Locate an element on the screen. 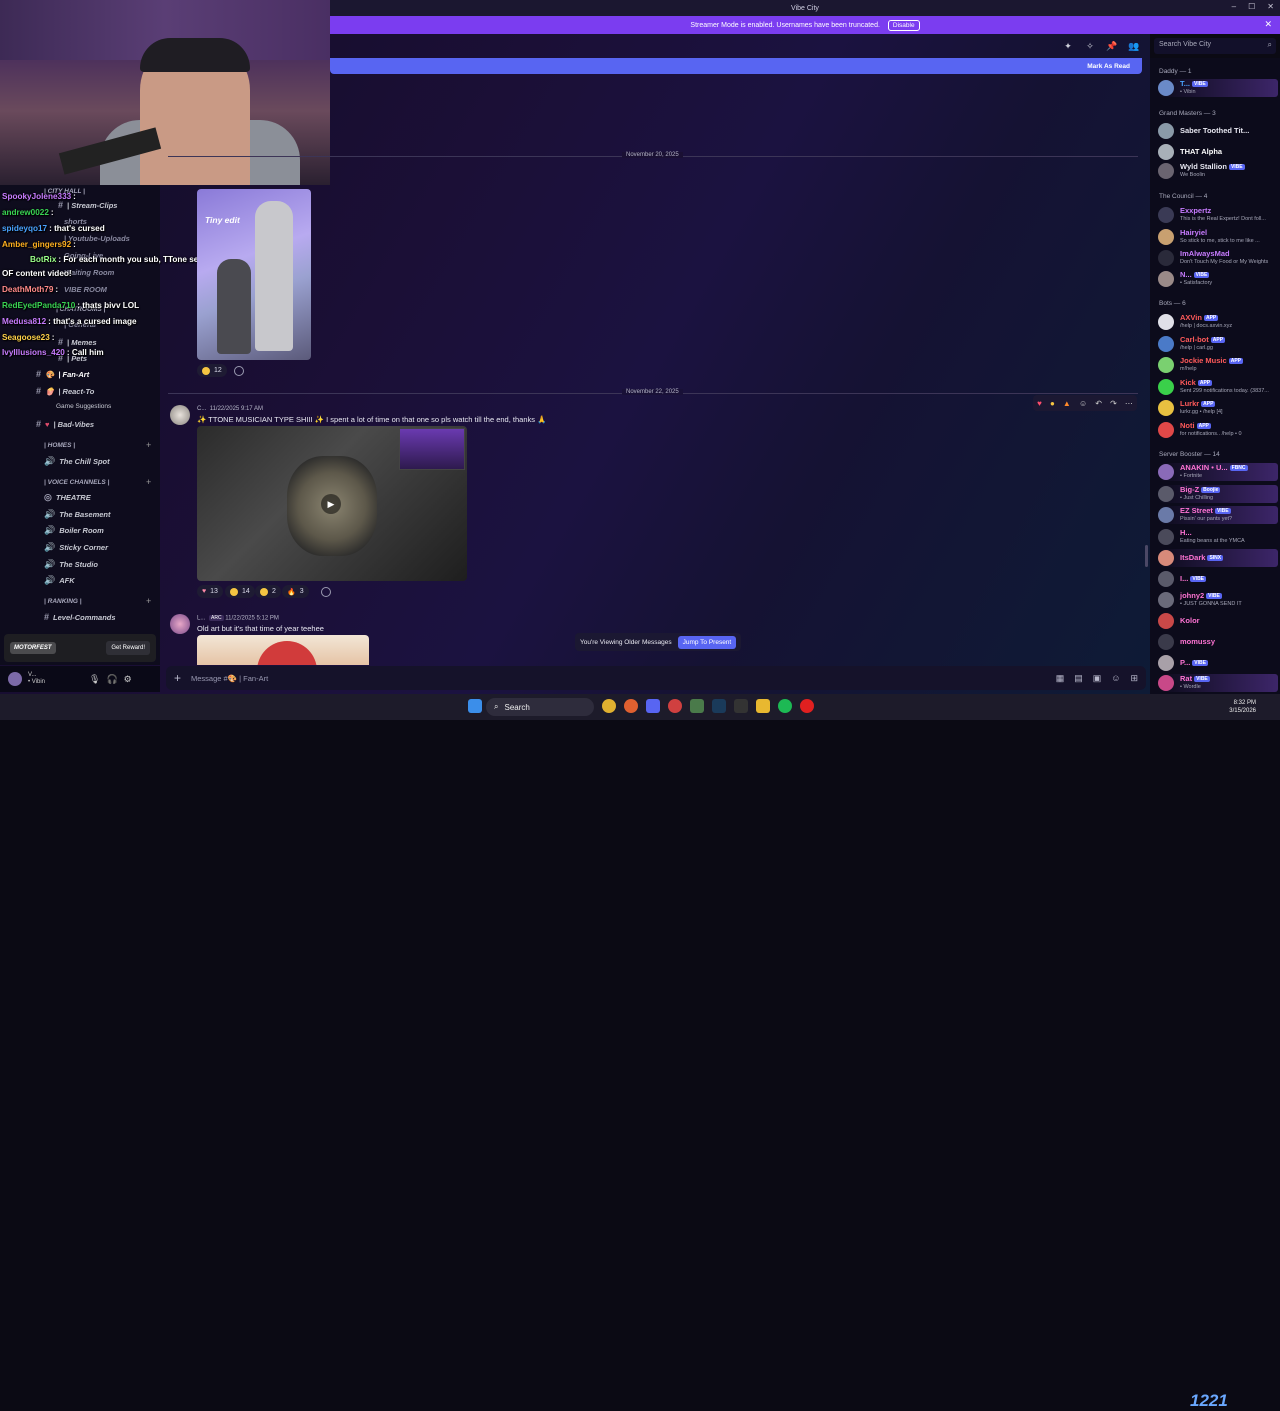  reaction-button: 12 is located at coordinates (212, 370).